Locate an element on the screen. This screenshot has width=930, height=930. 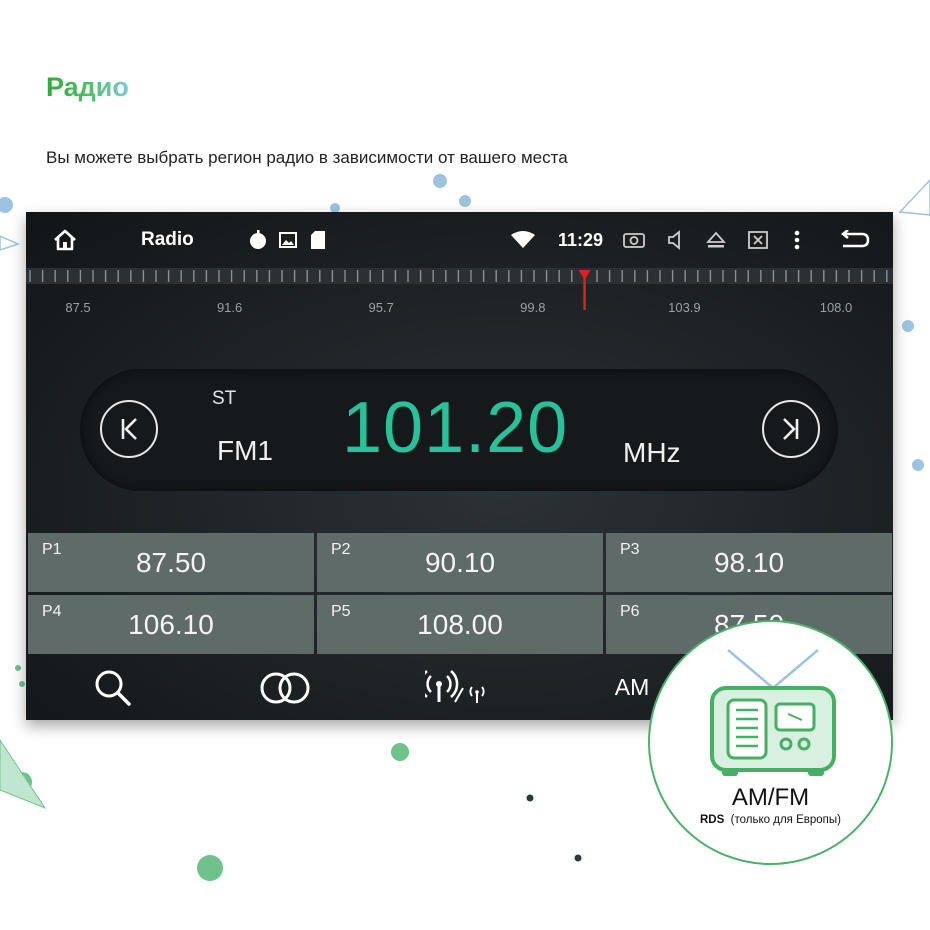
scale-label: 103.9 is located at coordinates (684, 307).